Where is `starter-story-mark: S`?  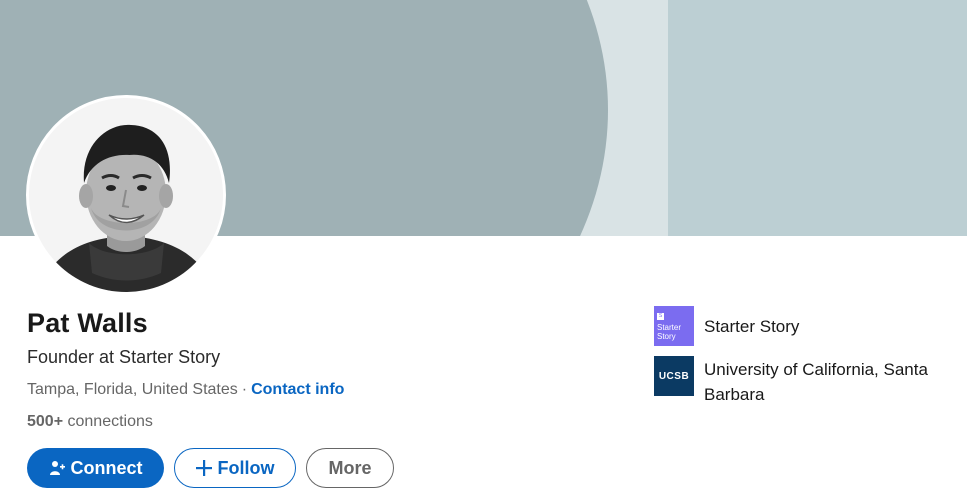
starter-story-mark: S is located at coordinates (660, 316).